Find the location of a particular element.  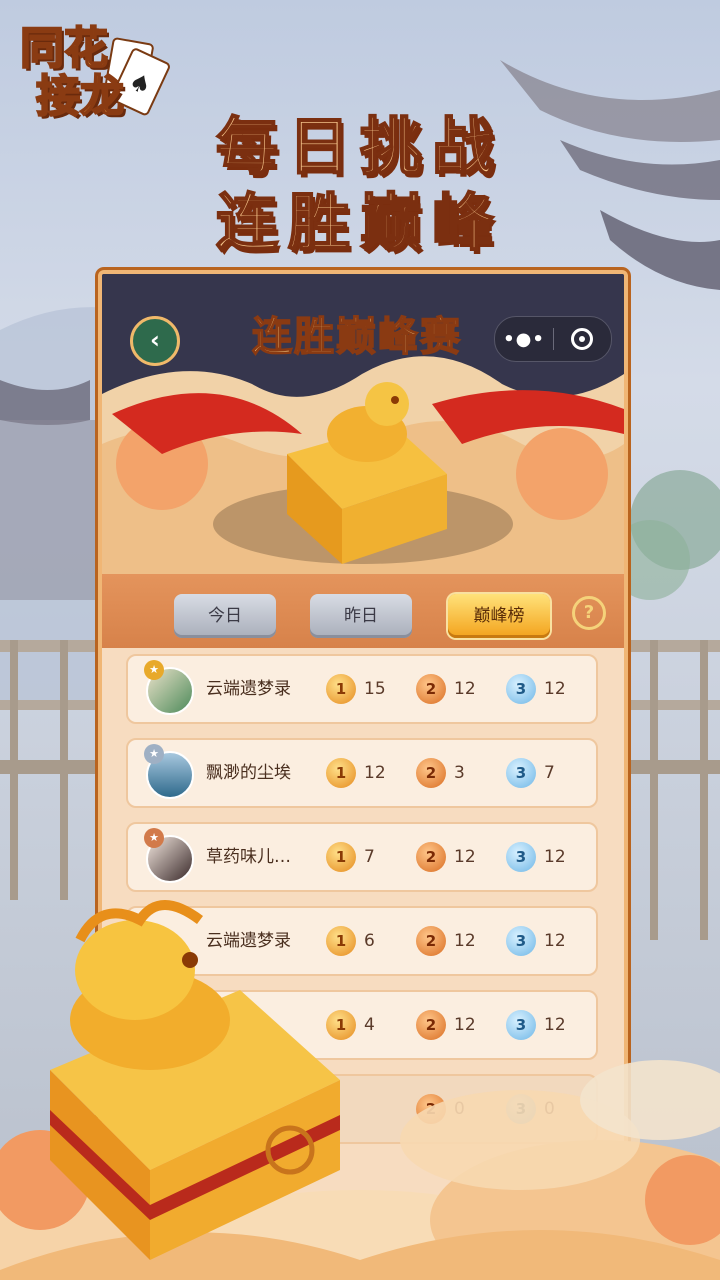

chevron-left-icon: ‹ is located at coordinates (155, 340).